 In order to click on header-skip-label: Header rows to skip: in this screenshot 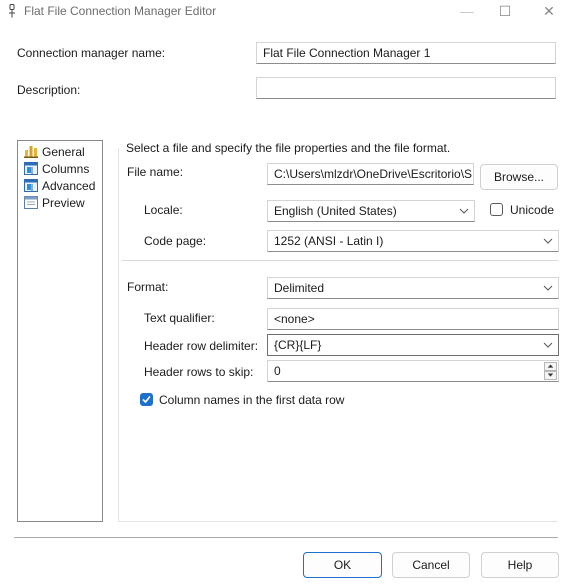, I will do `click(199, 372)`.